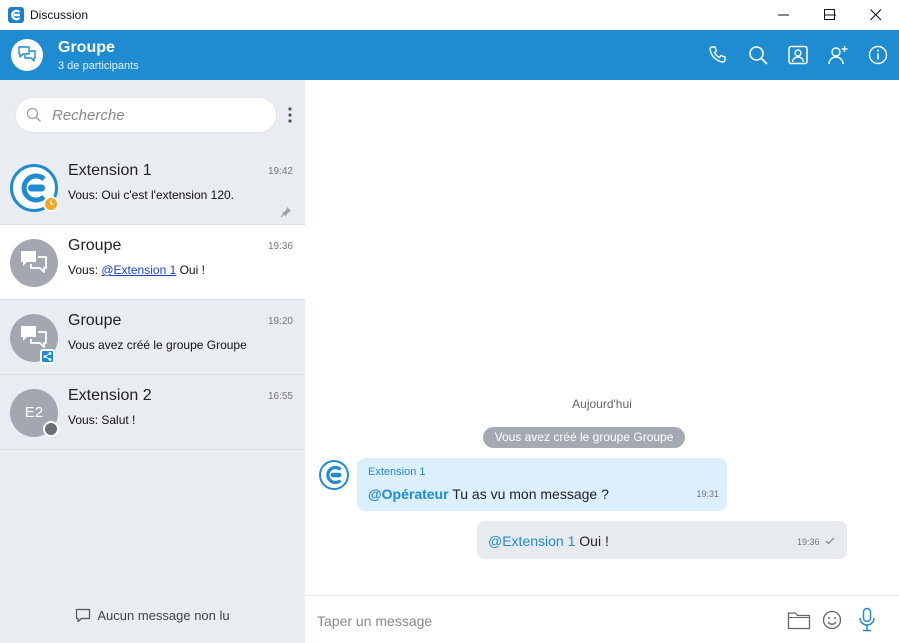 This screenshot has width=899, height=643. What do you see at coordinates (662, 540) in the screenshot?
I see `outgoing-message: @Extension 1 Oui ! 19:36` at bounding box center [662, 540].